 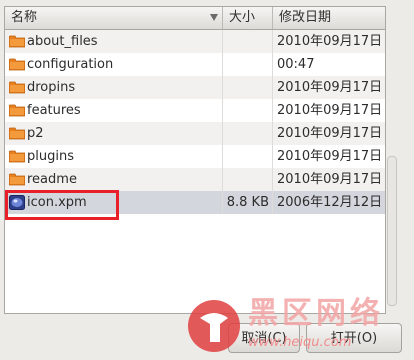 I want to click on watermark: 黑区网络 www.heiqu.com, so click(x=299, y=327).